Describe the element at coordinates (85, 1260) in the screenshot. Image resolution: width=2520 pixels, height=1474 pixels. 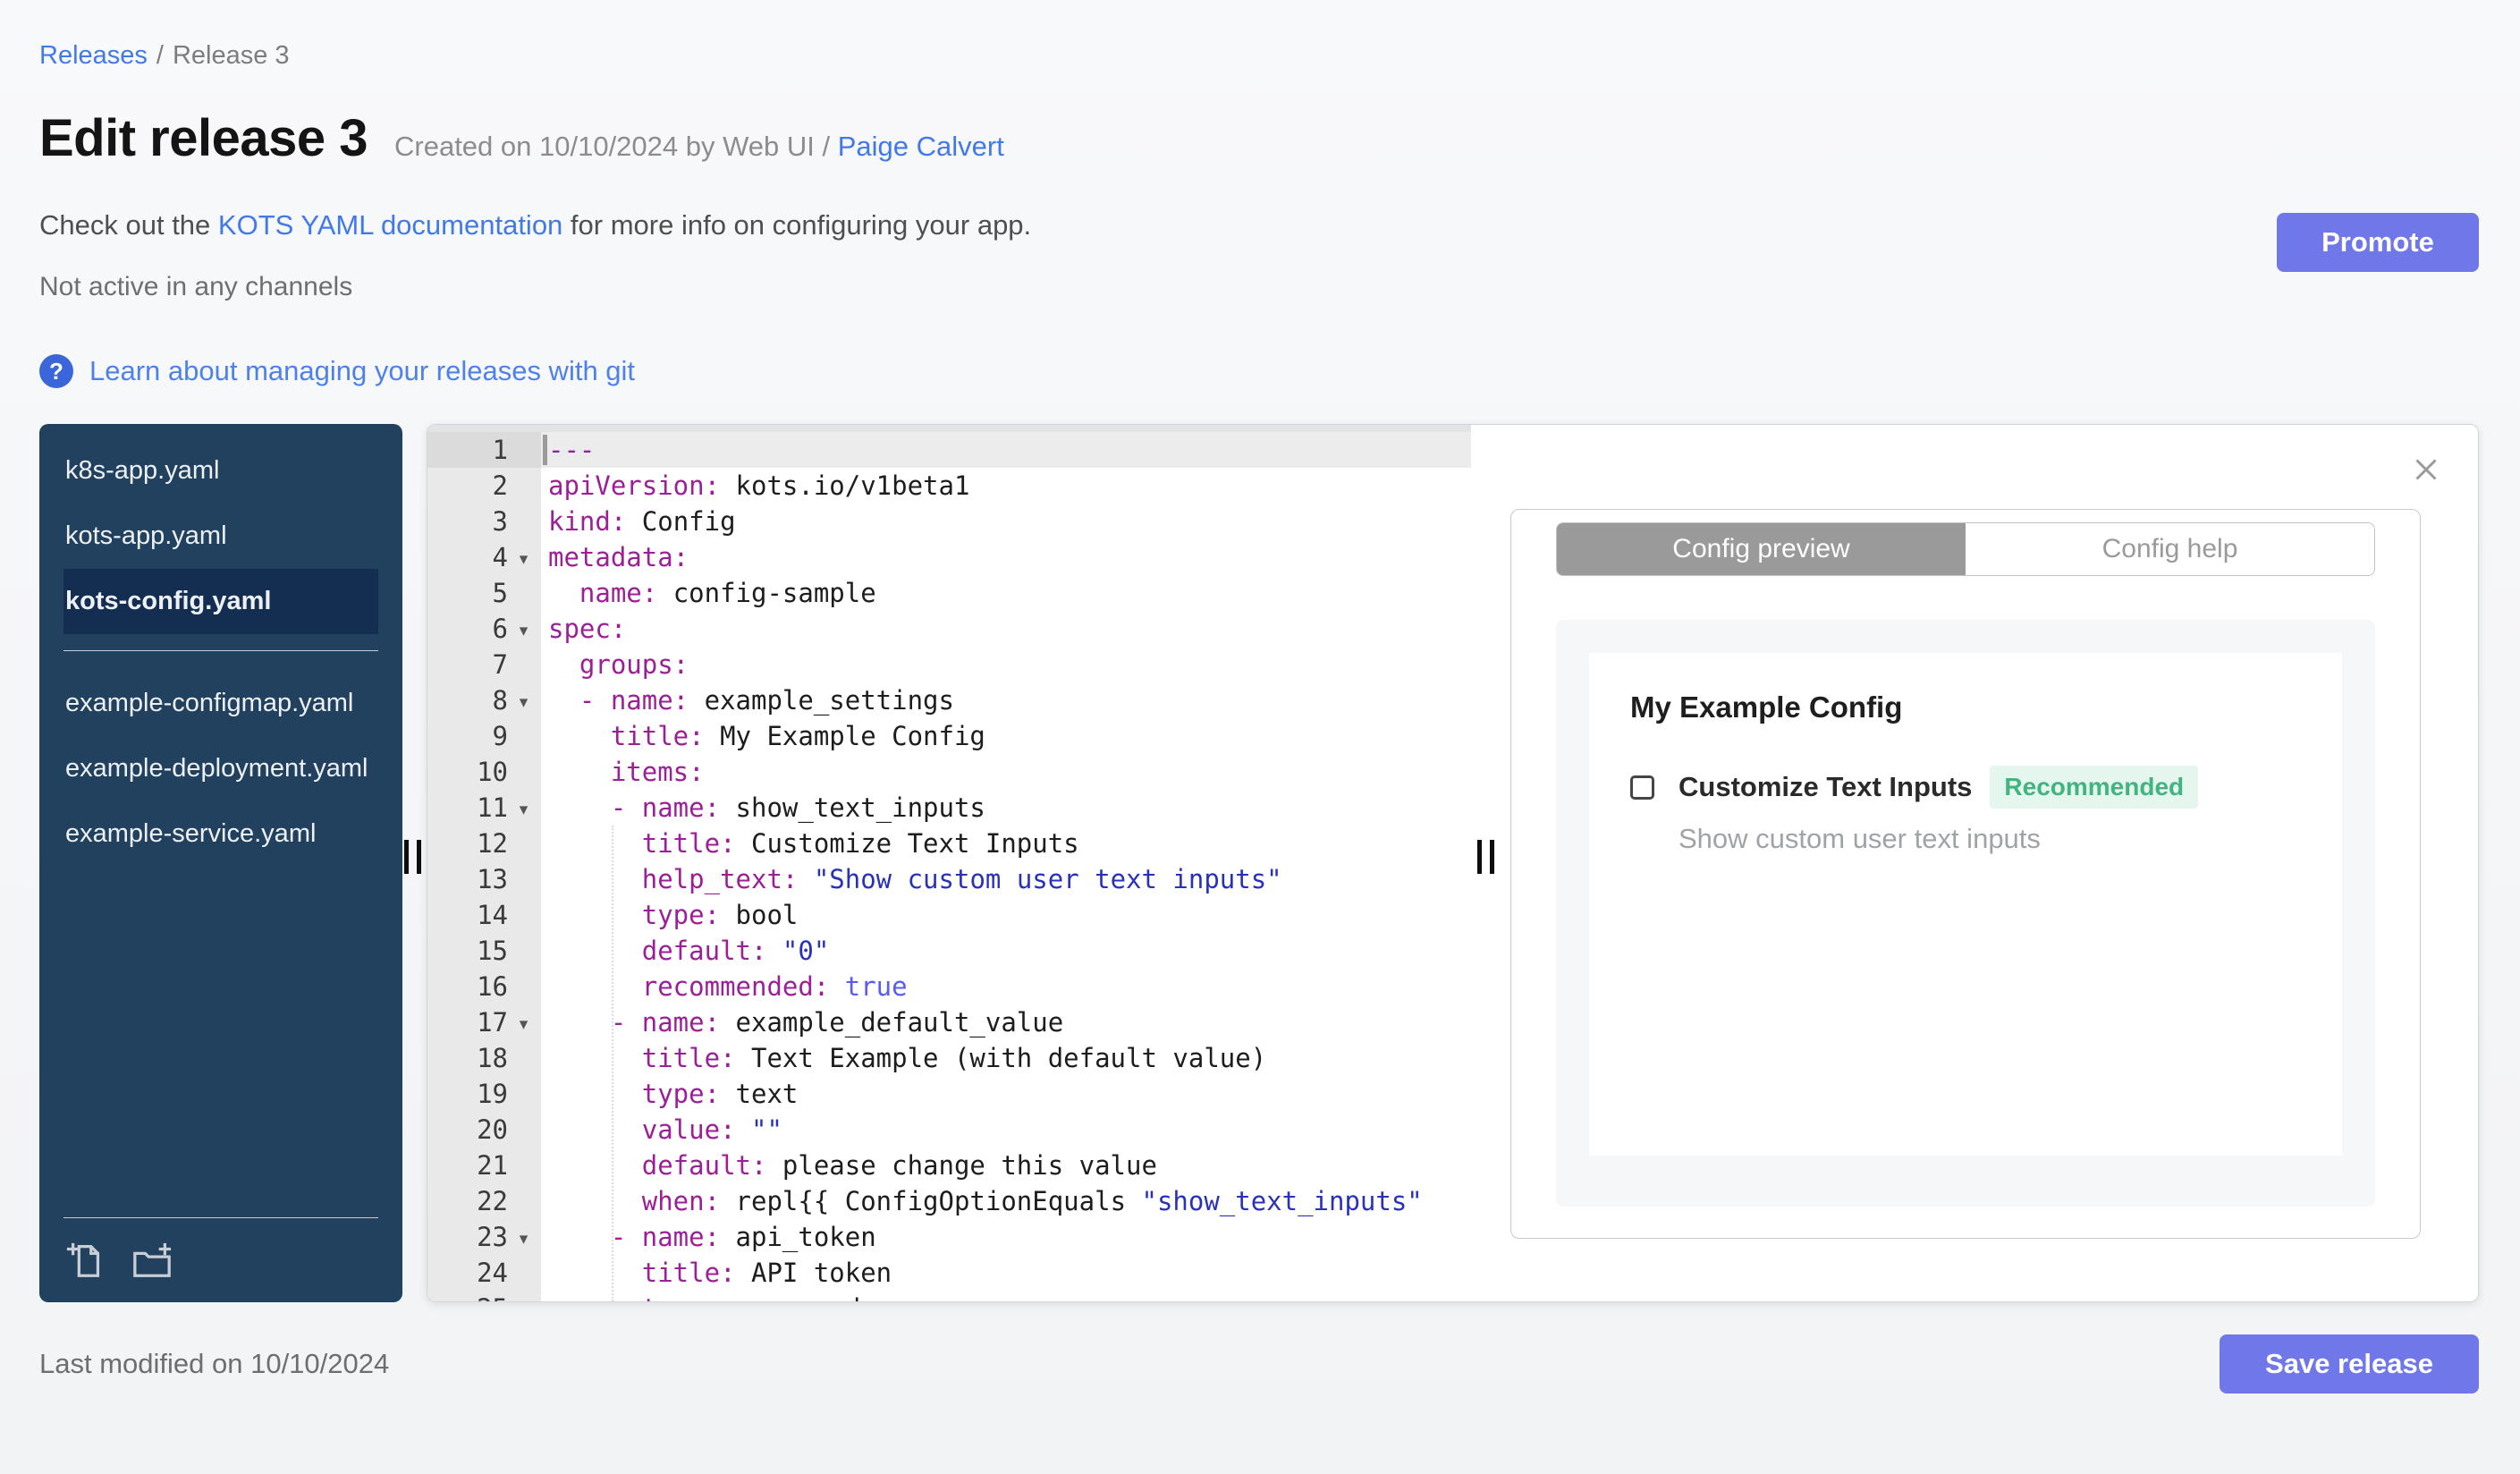
I see `new-file-icon` at that location.